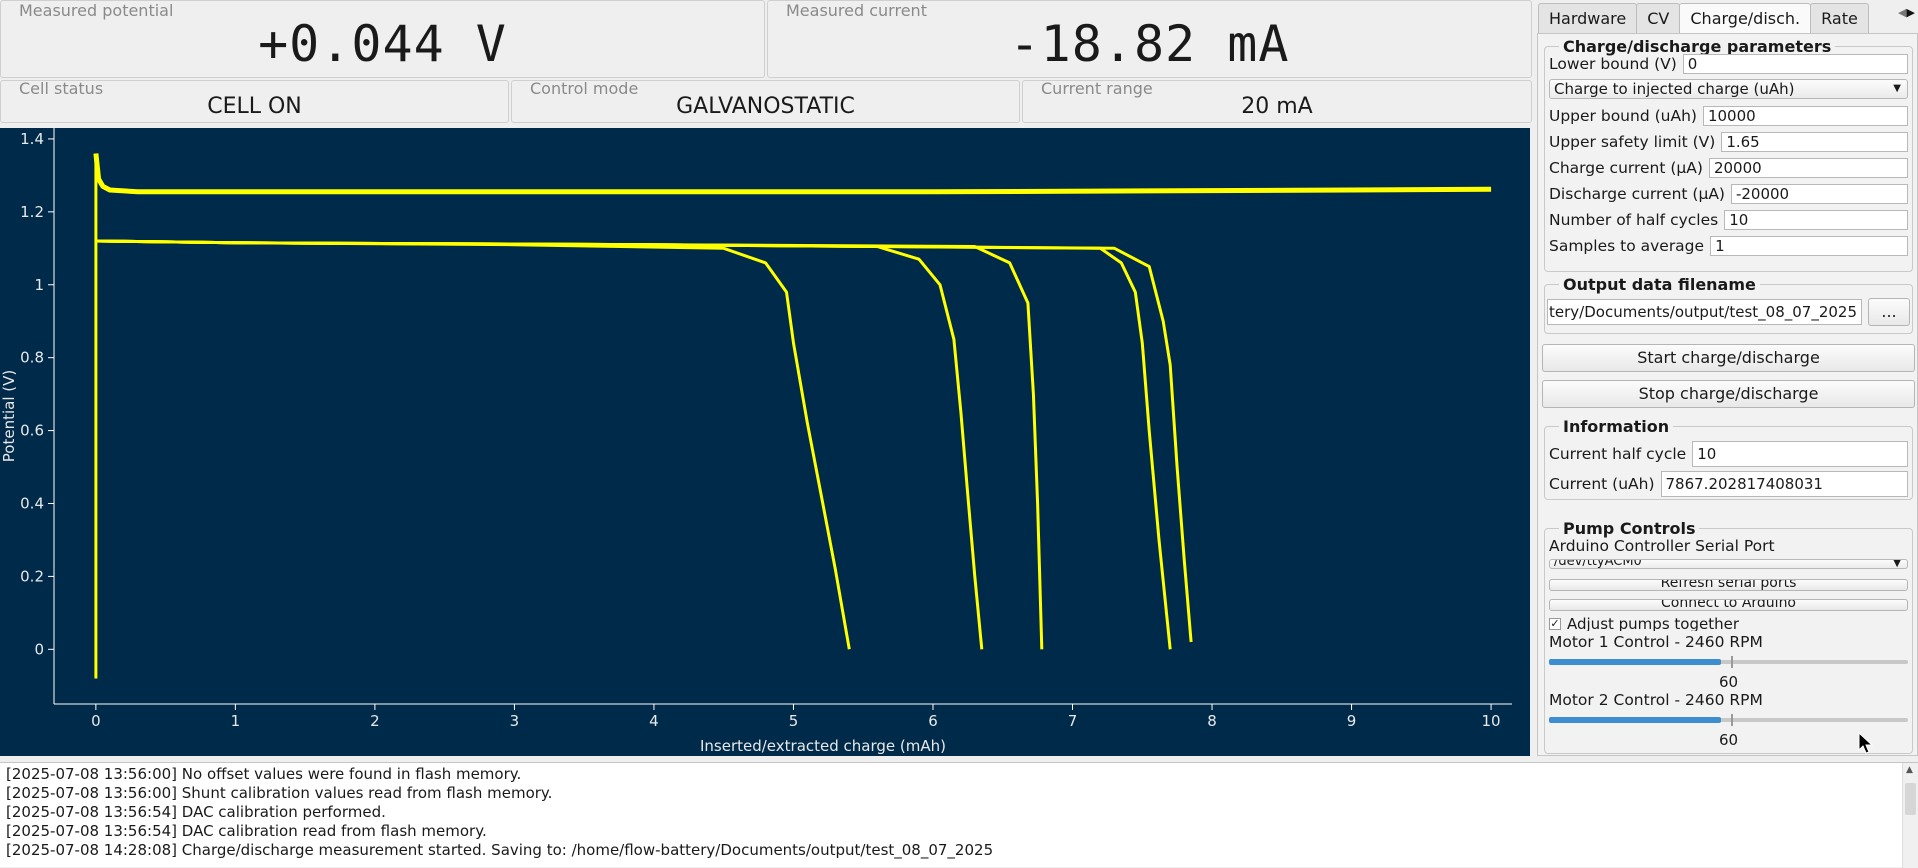 The height and width of the screenshot is (868, 1918). What do you see at coordinates (1653, 624) in the screenshot?
I see `adjust-together-label: Adjust pumps together` at bounding box center [1653, 624].